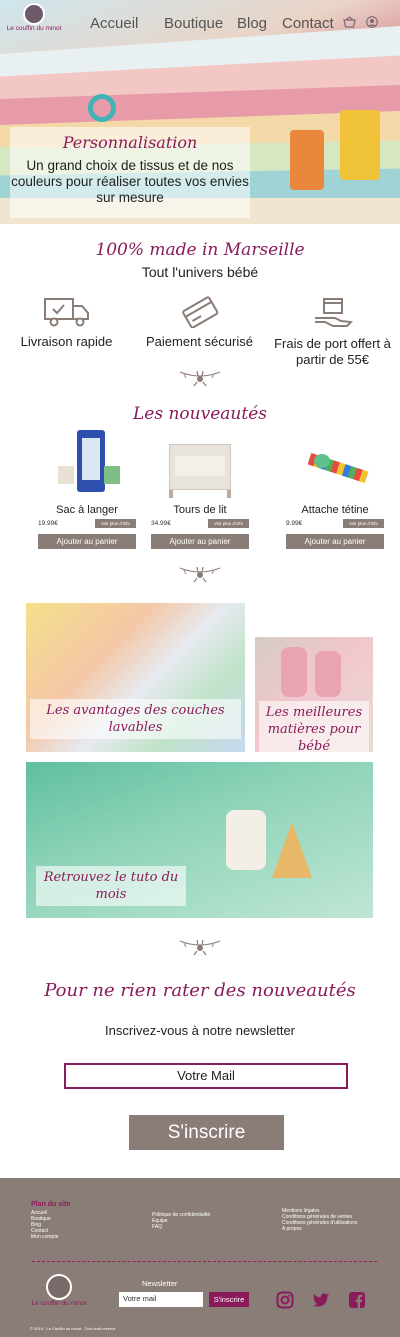 The image size is (400, 1337). What do you see at coordinates (34, 28) in the screenshot?
I see `logo-text: Le couffin du minot` at bounding box center [34, 28].